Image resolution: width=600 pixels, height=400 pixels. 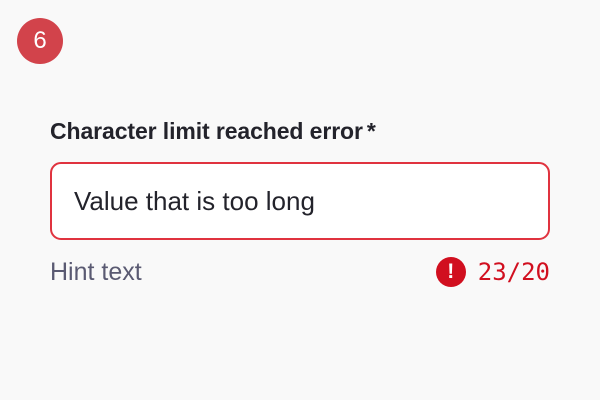 I want to click on field-label: Character limit reached error, so click(x=206, y=131).